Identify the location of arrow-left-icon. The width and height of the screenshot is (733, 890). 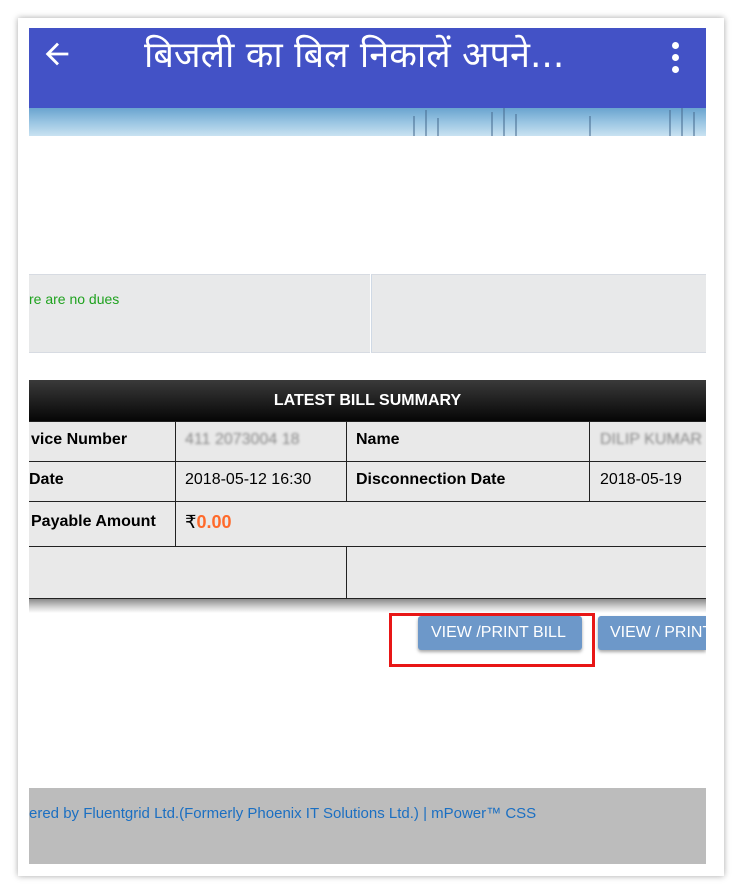
(57, 54).